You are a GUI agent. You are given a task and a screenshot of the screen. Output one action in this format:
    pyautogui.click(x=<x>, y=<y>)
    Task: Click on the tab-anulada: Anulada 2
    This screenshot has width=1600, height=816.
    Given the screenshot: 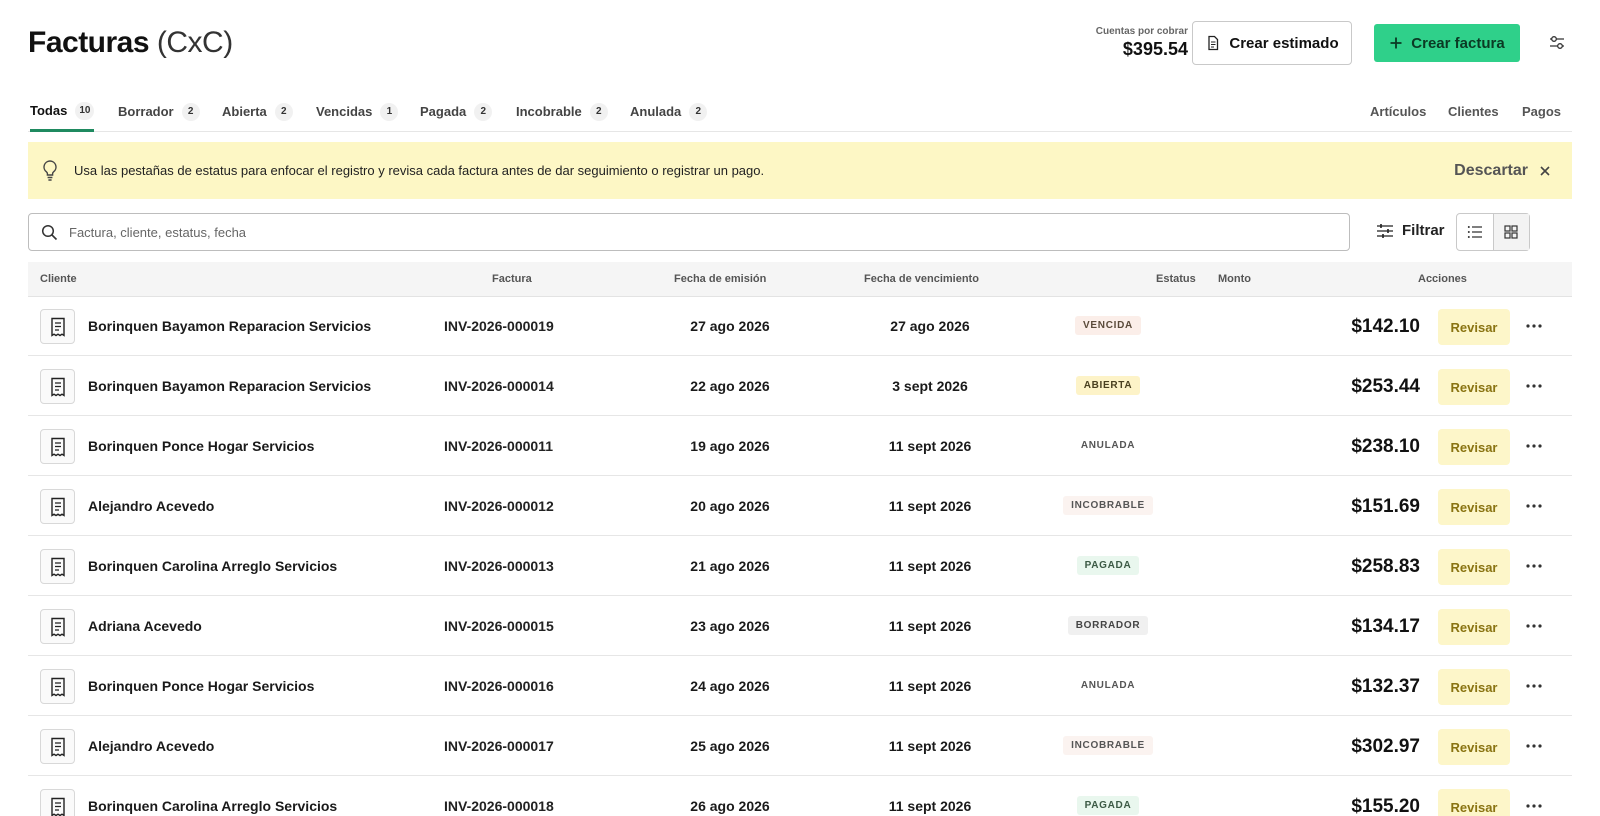 What is the action you would take?
    pyautogui.click(x=669, y=111)
    